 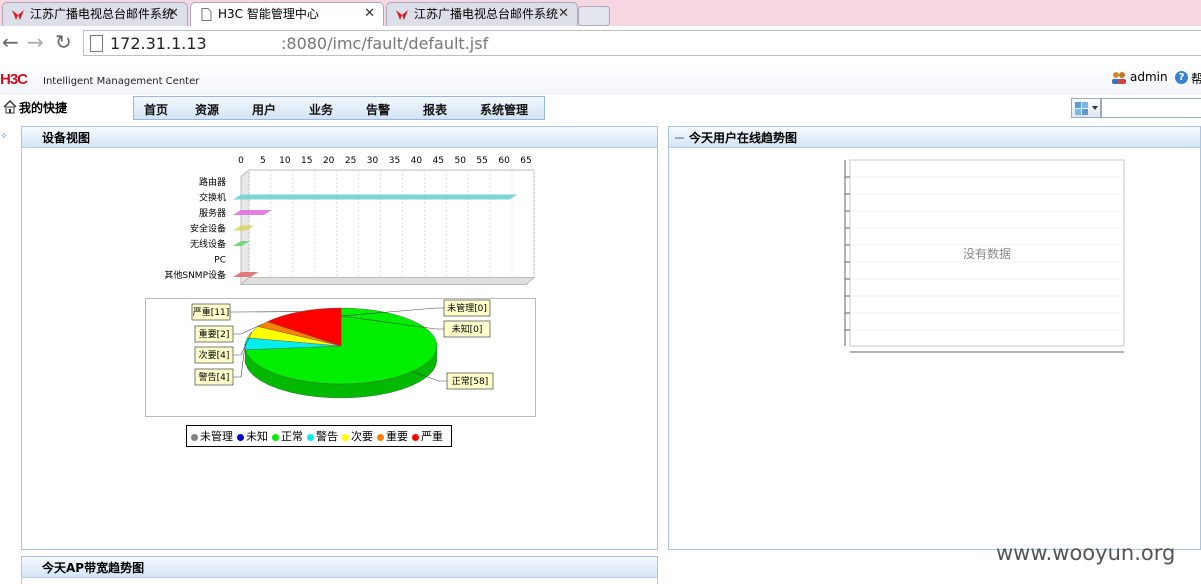 What do you see at coordinates (220, 261) in the screenshot?
I see `category-label: PC` at bounding box center [220, 261].